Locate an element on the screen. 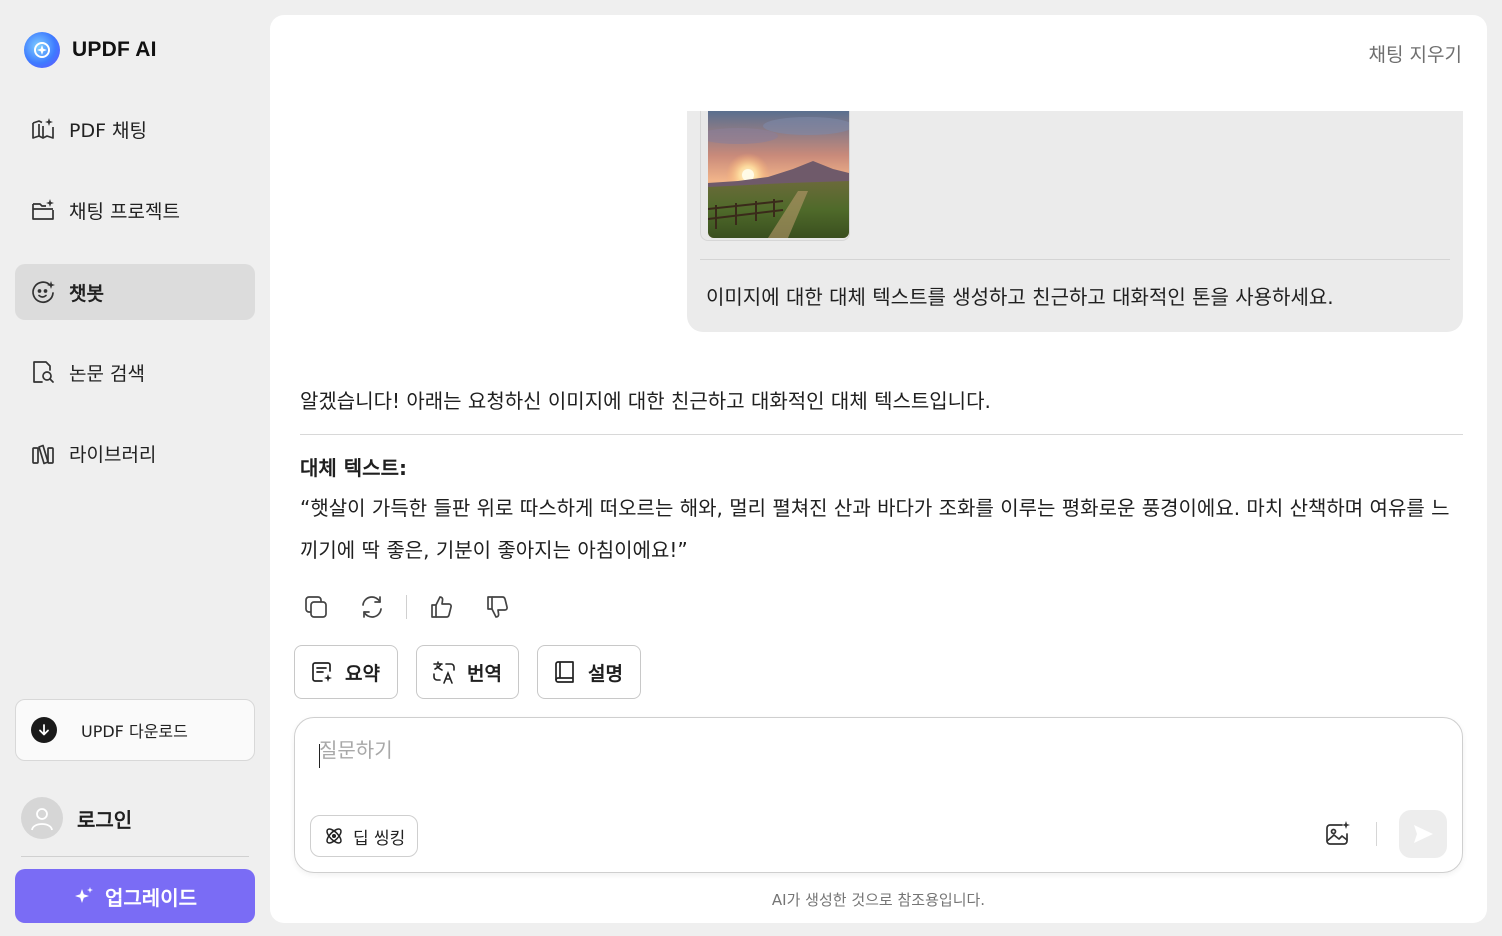 This screenshot has height=936, width=1502. regenerate-icon is located at coordinates (372, 607).